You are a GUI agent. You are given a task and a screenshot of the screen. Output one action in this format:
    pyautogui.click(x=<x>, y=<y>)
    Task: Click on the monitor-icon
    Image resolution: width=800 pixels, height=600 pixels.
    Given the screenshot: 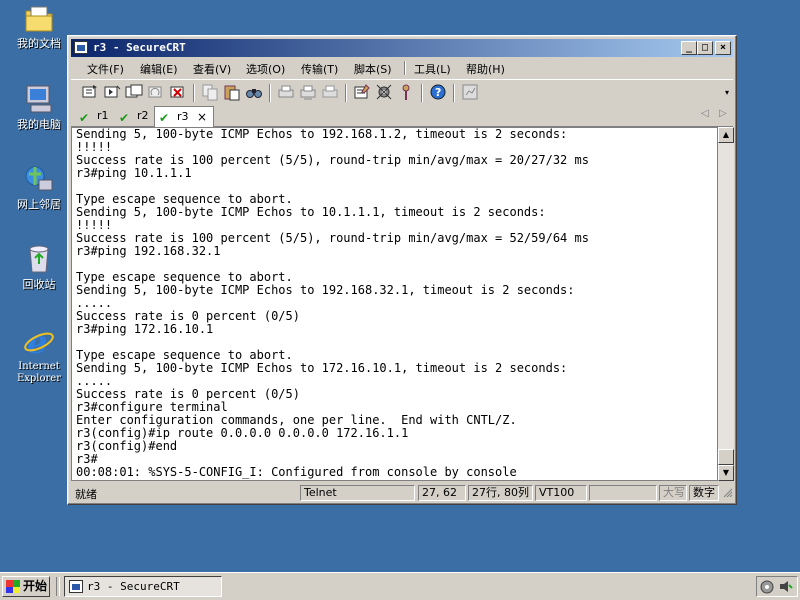 What is the action you would take?
    pyautogui.click(x=470, y=92)
    